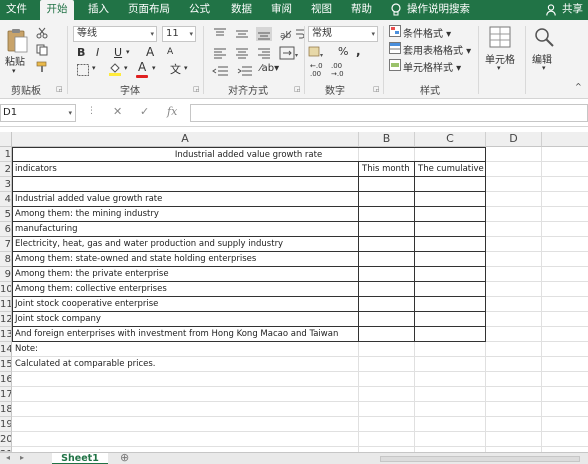  I want to click on formula-input, so click(389, 113).